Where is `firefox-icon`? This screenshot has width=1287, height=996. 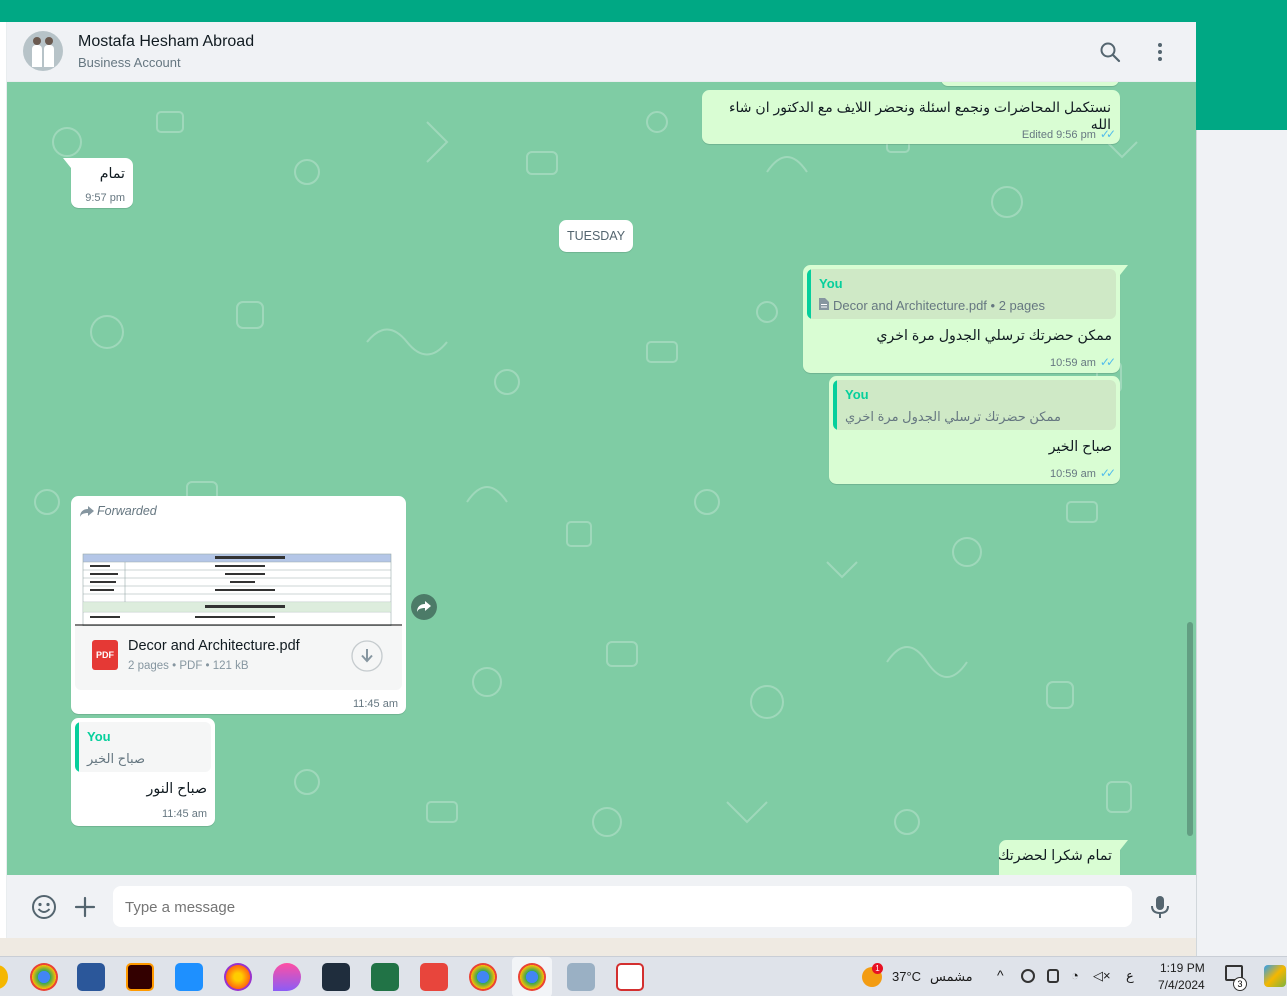 firefox-icon is located at coordinates (238, 977).